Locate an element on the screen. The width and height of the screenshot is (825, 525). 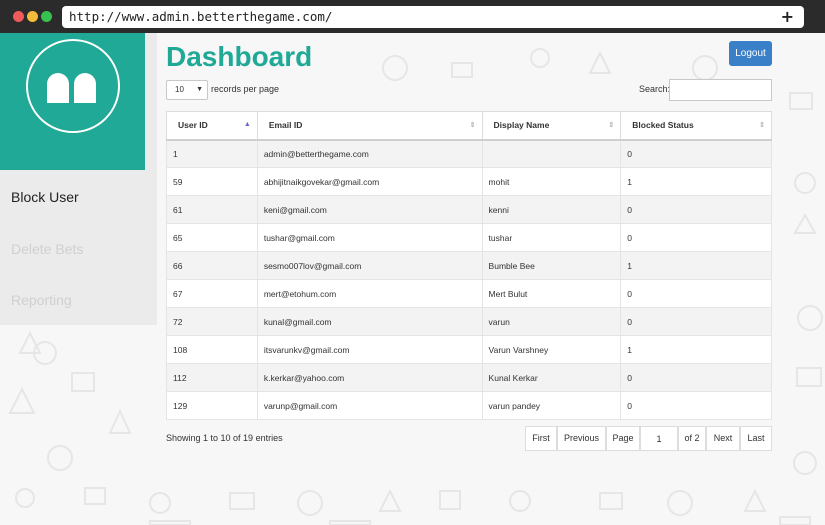
column-header-user-id: User ID ▲ is located at coordinates (212, 126).